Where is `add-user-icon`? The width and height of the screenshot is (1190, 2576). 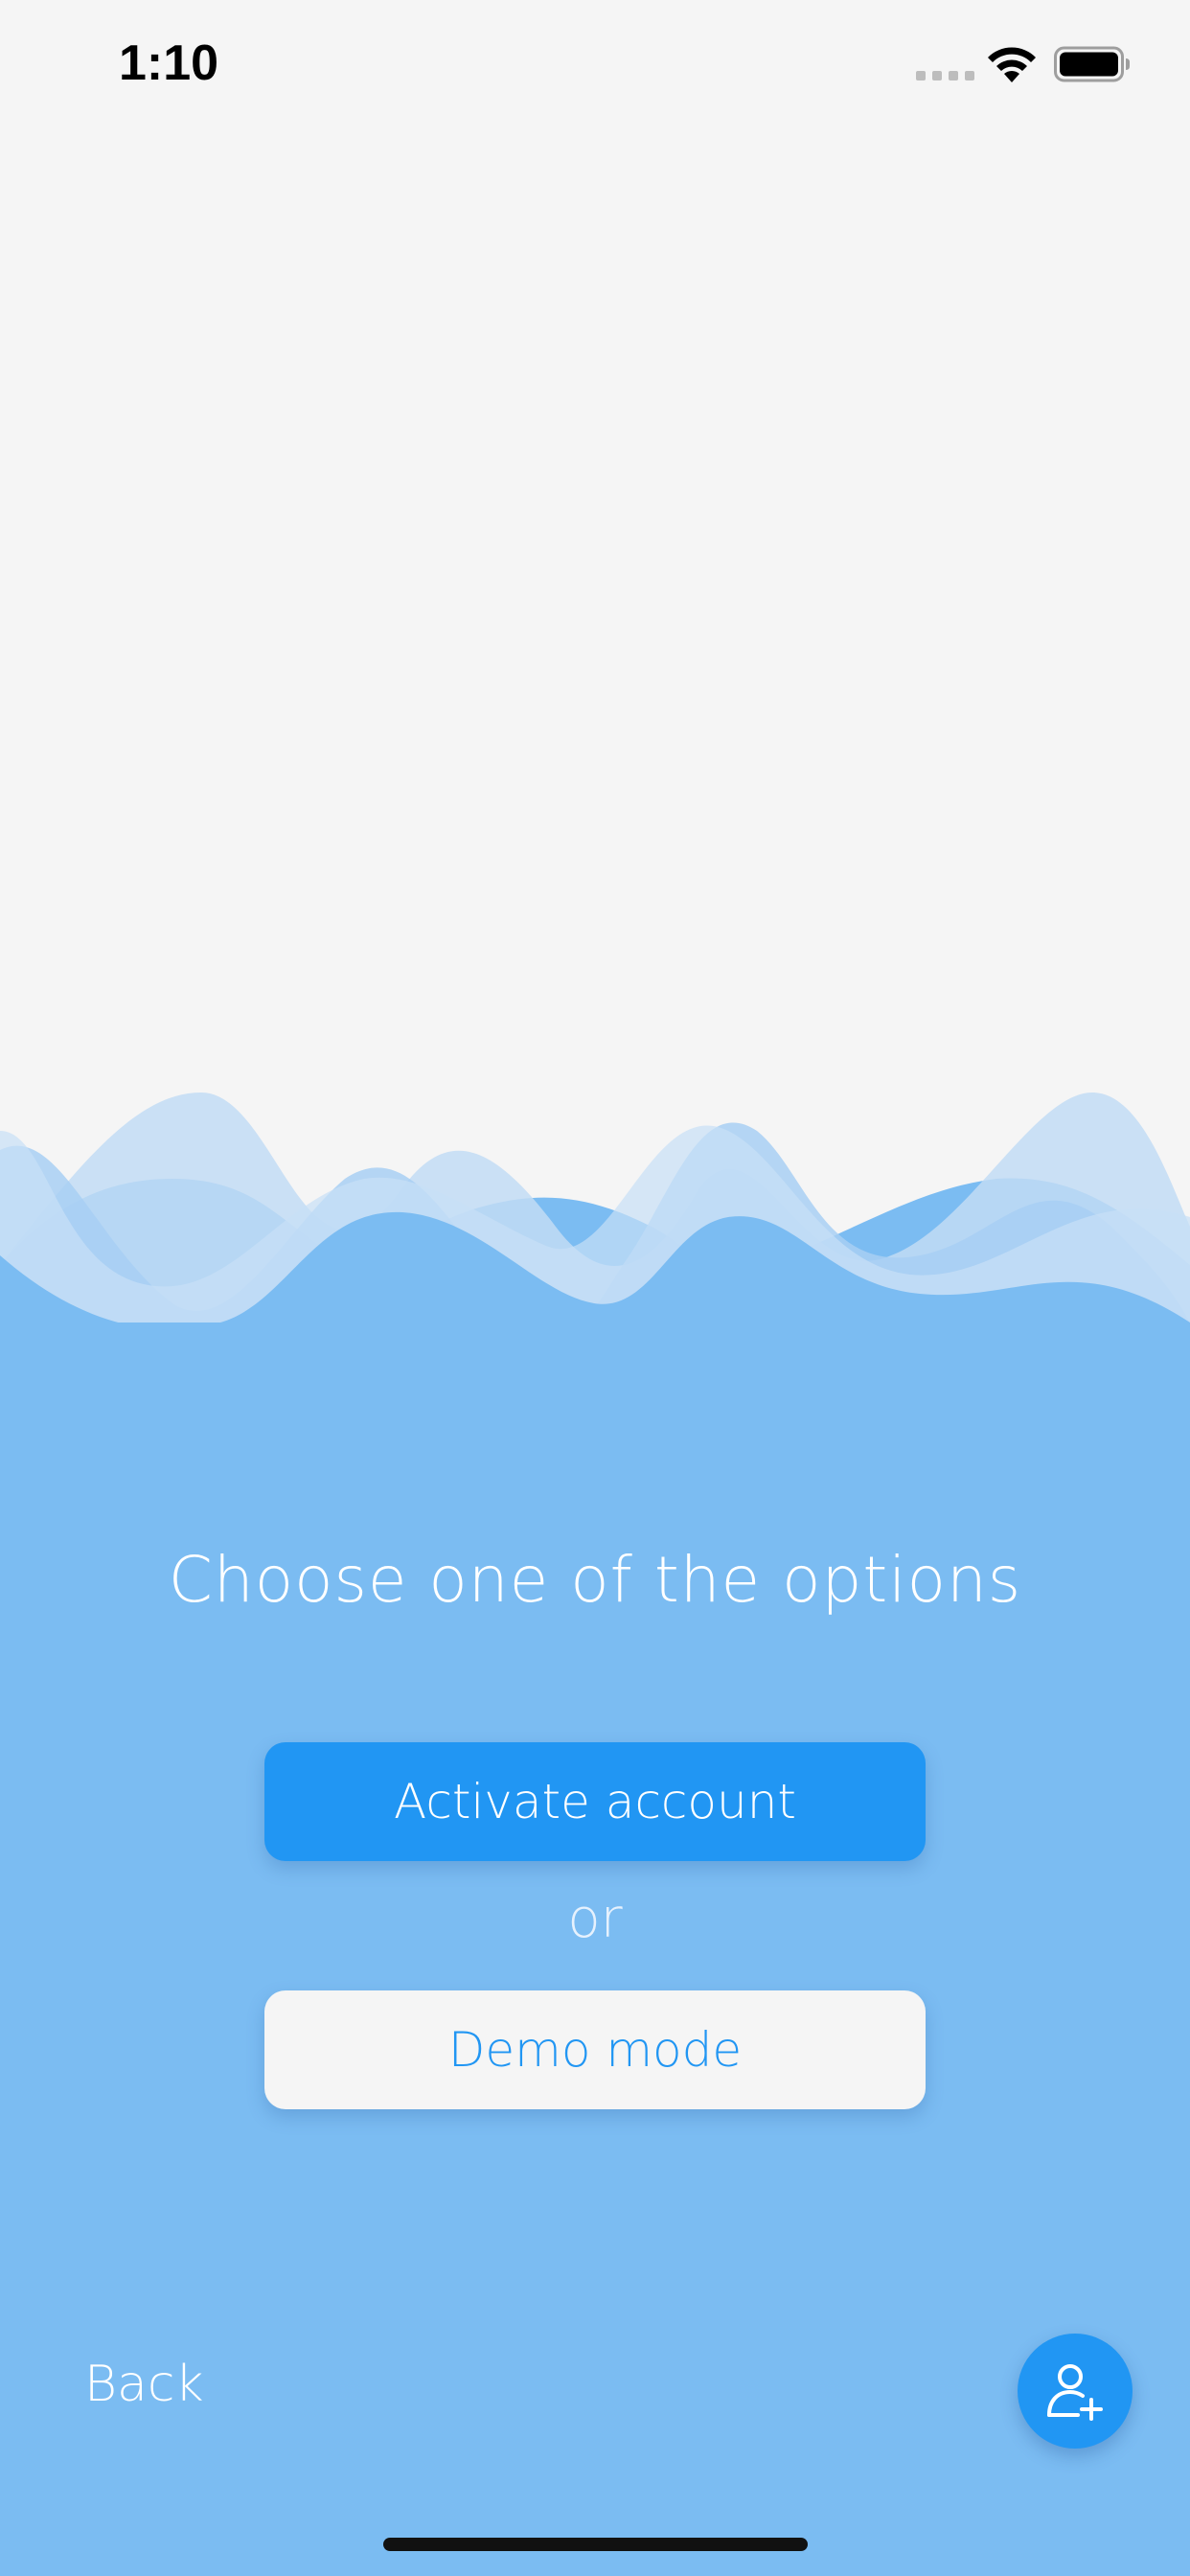 add-user-icon is located at coordinates (1075, 2392).